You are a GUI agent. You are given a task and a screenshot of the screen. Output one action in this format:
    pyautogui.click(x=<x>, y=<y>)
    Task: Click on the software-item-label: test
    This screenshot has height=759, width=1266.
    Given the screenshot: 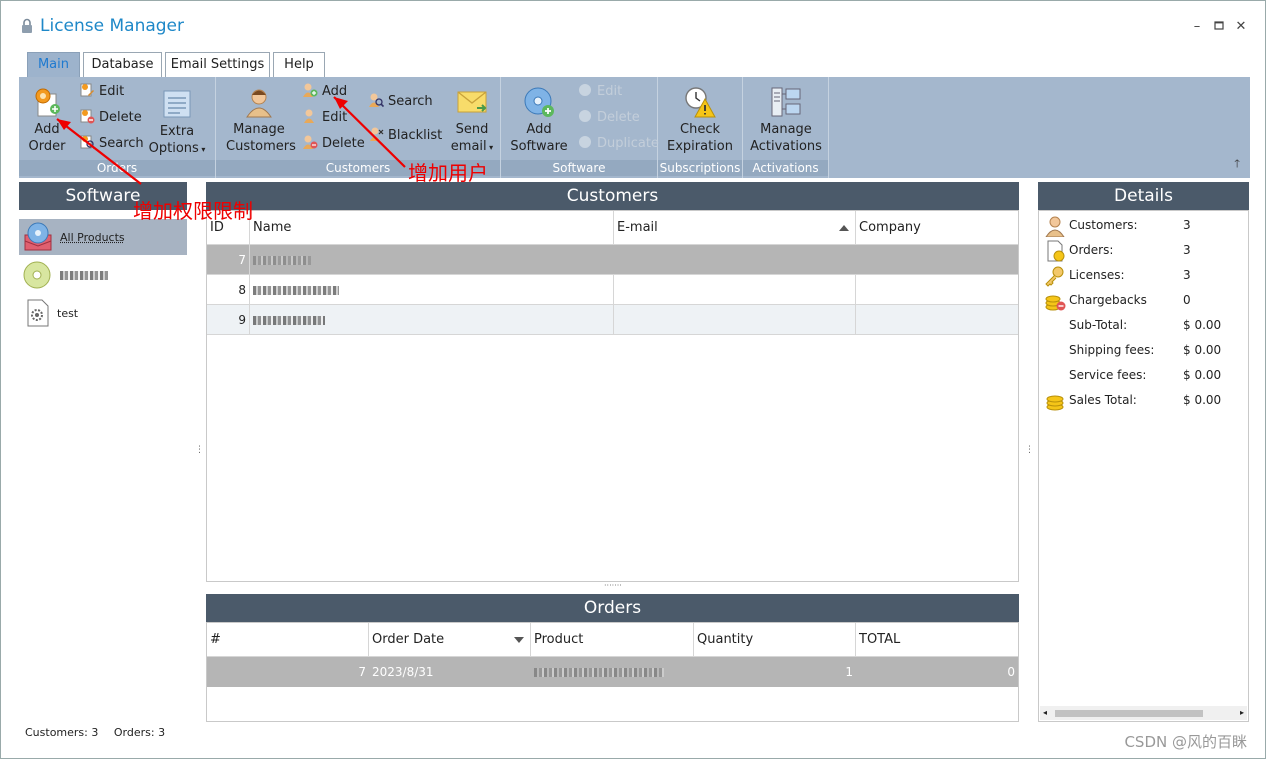 What is the action you would take?
    pyautogui.click(x=68, y=313)
    